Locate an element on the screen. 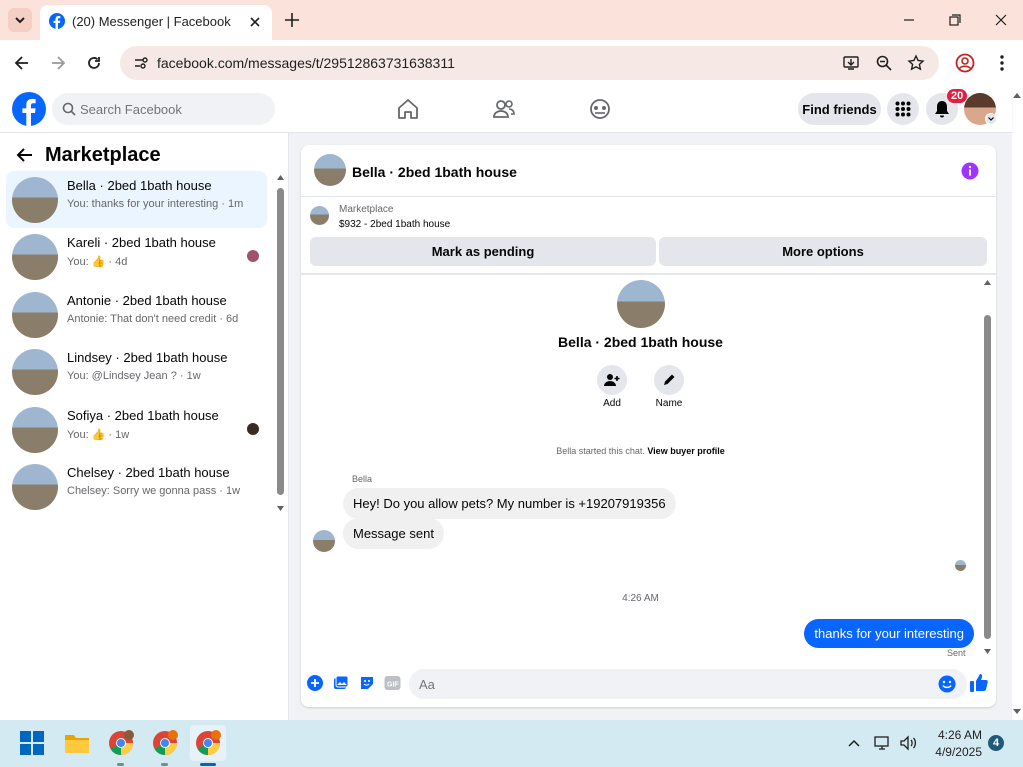 Image resolution: width=1023 pixels, height=767 pixels. forward-arrow-icon is located at coordinates (58, 63).